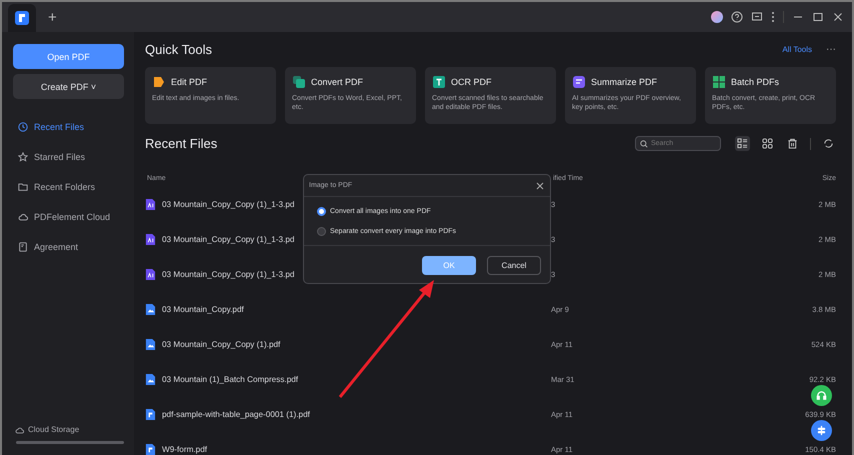 The image size is (854, 455). What do you see at coordinates (471, 82) in the screenshot?
I see `tool-title: OCR PDF` at bounding box center [471, 82].